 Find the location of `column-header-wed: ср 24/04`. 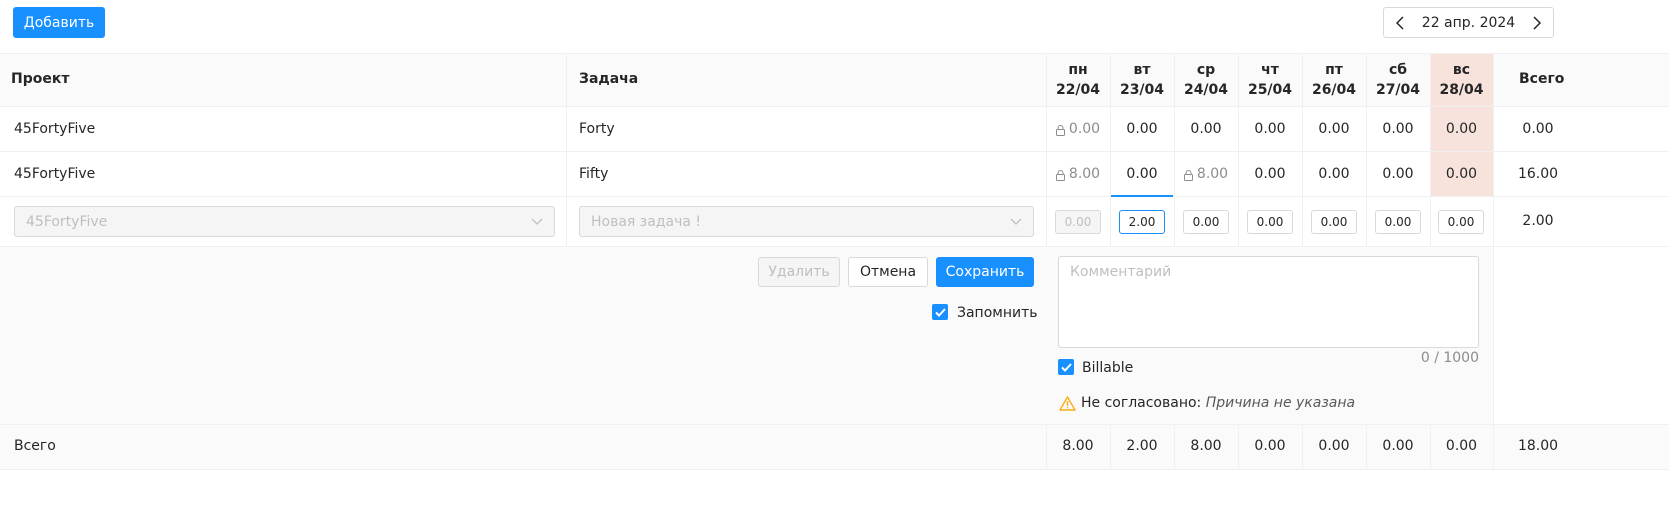

column-header-wed: ср 24/04 is located at coordinates (1206, 80).